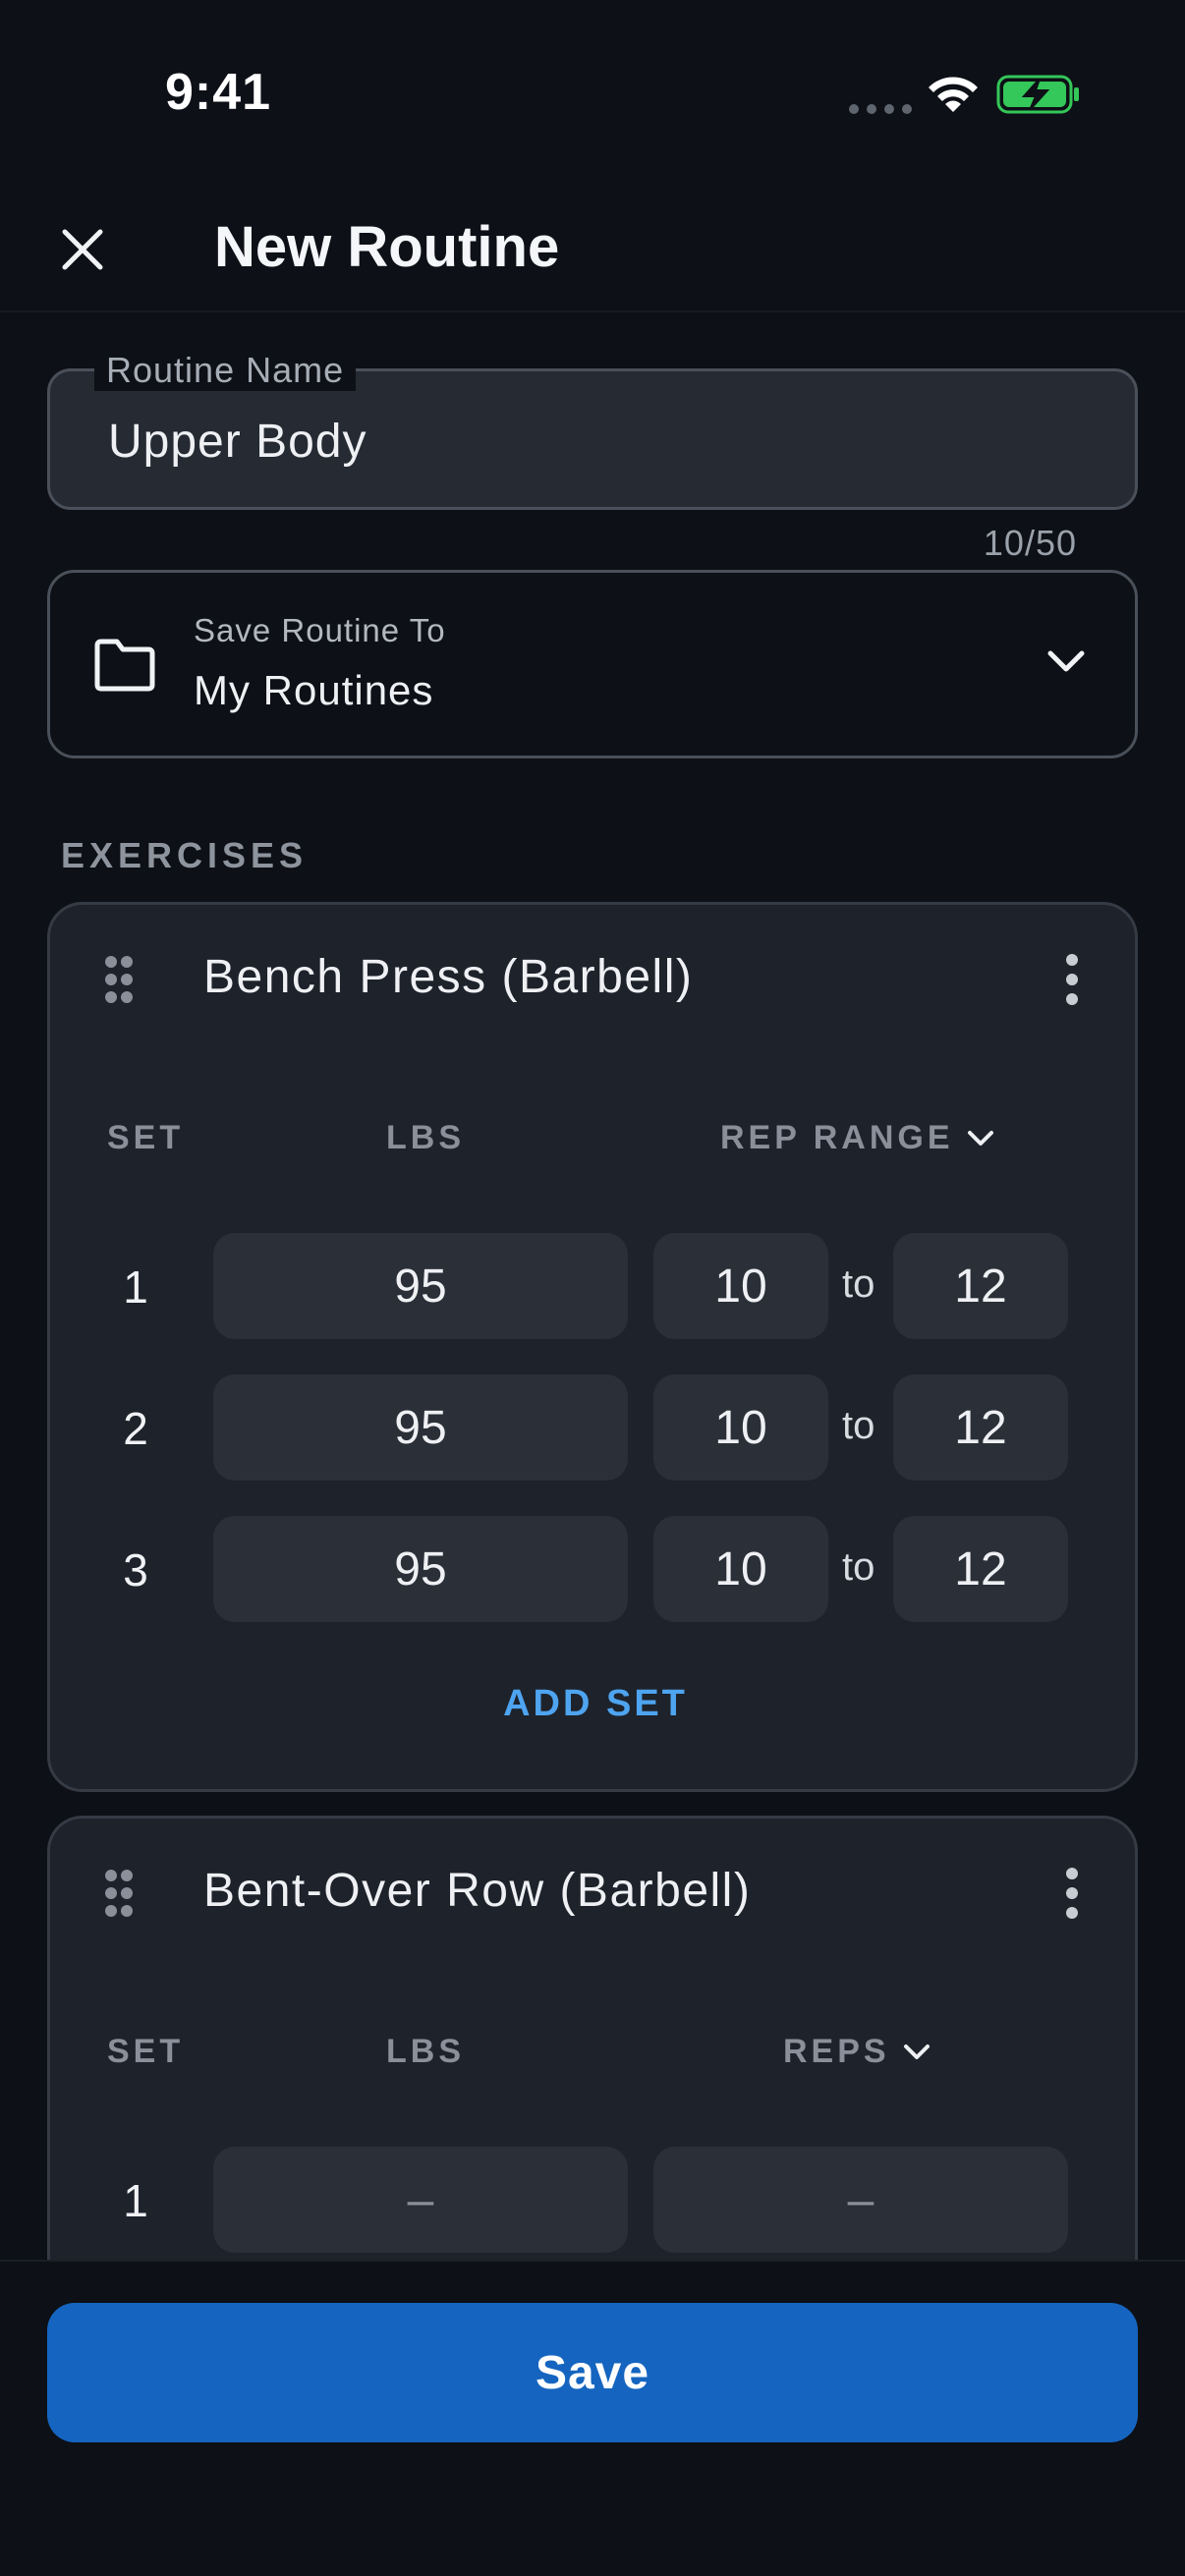  What do you see at coordinates (136, 1428) in the screenshot?
I see `set-number: 2` at bounding box center [136, 1428].